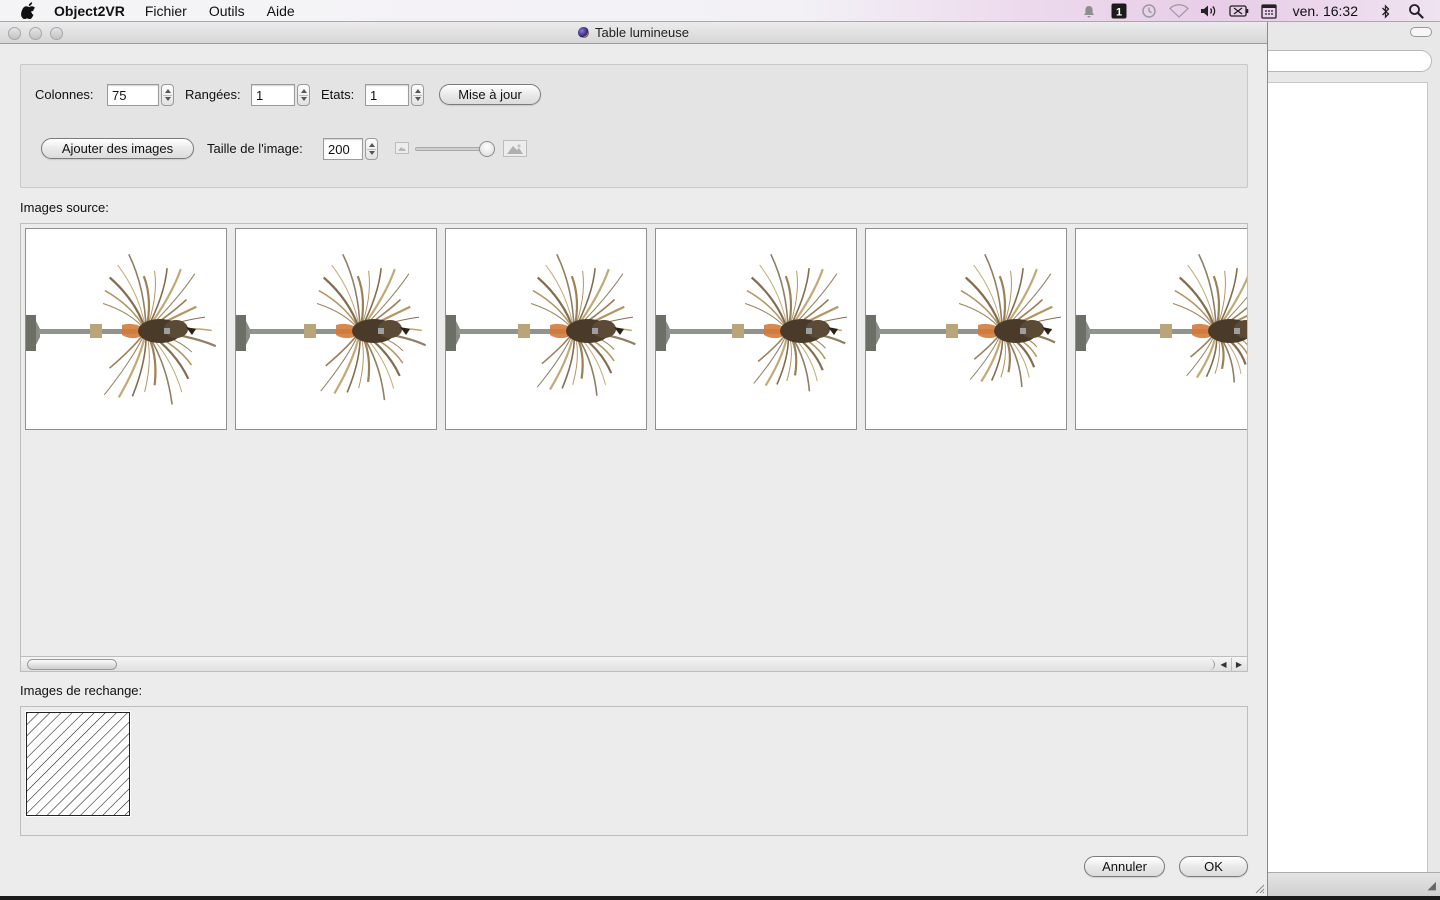 Image resolution: width=1440 pixels, height=900 pixels. I want to click on menubar-clock: ven. 16:32, so click(1325, 11).